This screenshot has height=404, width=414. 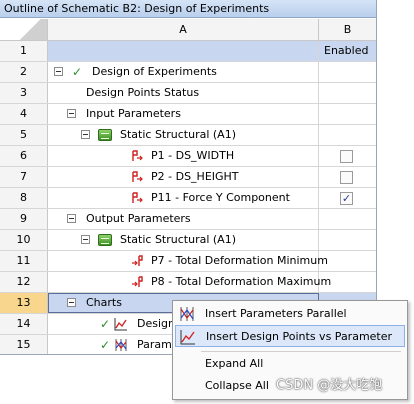 What do you see at coordinates (24, 261) in the screenshot?
I see `row-number: 11` at bounding box center [24, 261].